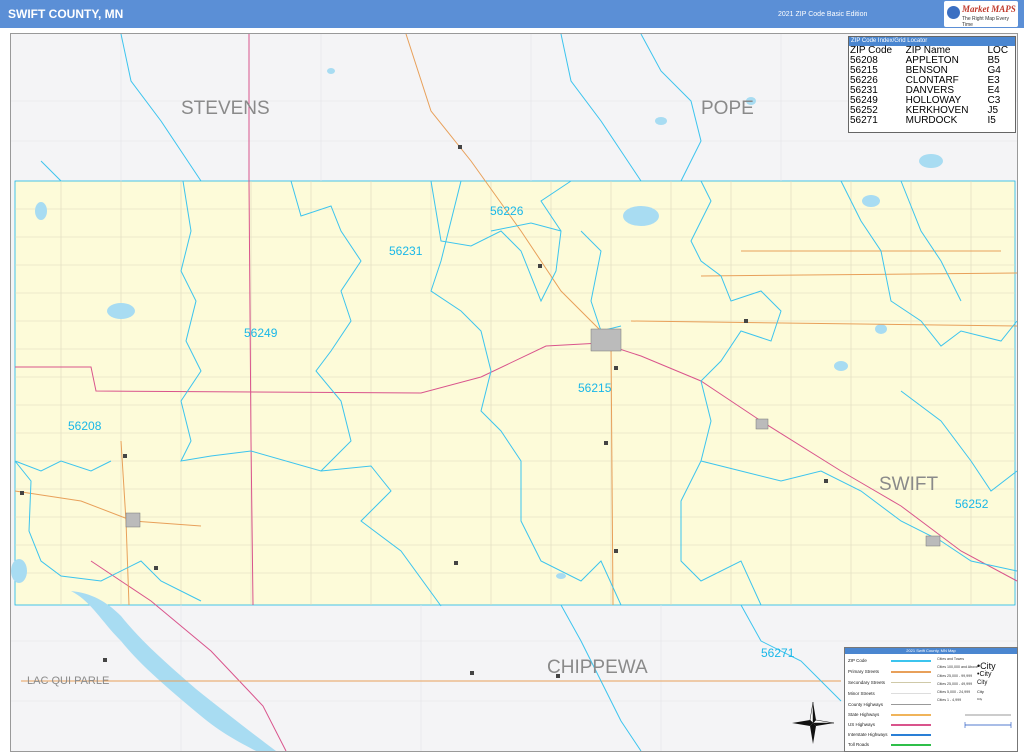 This screenshot has width=1024, height=754. What do you see at coordinates (866, 704) in the screenshot?
I see `legend-county-hwy: County Highways` at bounding box center [866, 704].